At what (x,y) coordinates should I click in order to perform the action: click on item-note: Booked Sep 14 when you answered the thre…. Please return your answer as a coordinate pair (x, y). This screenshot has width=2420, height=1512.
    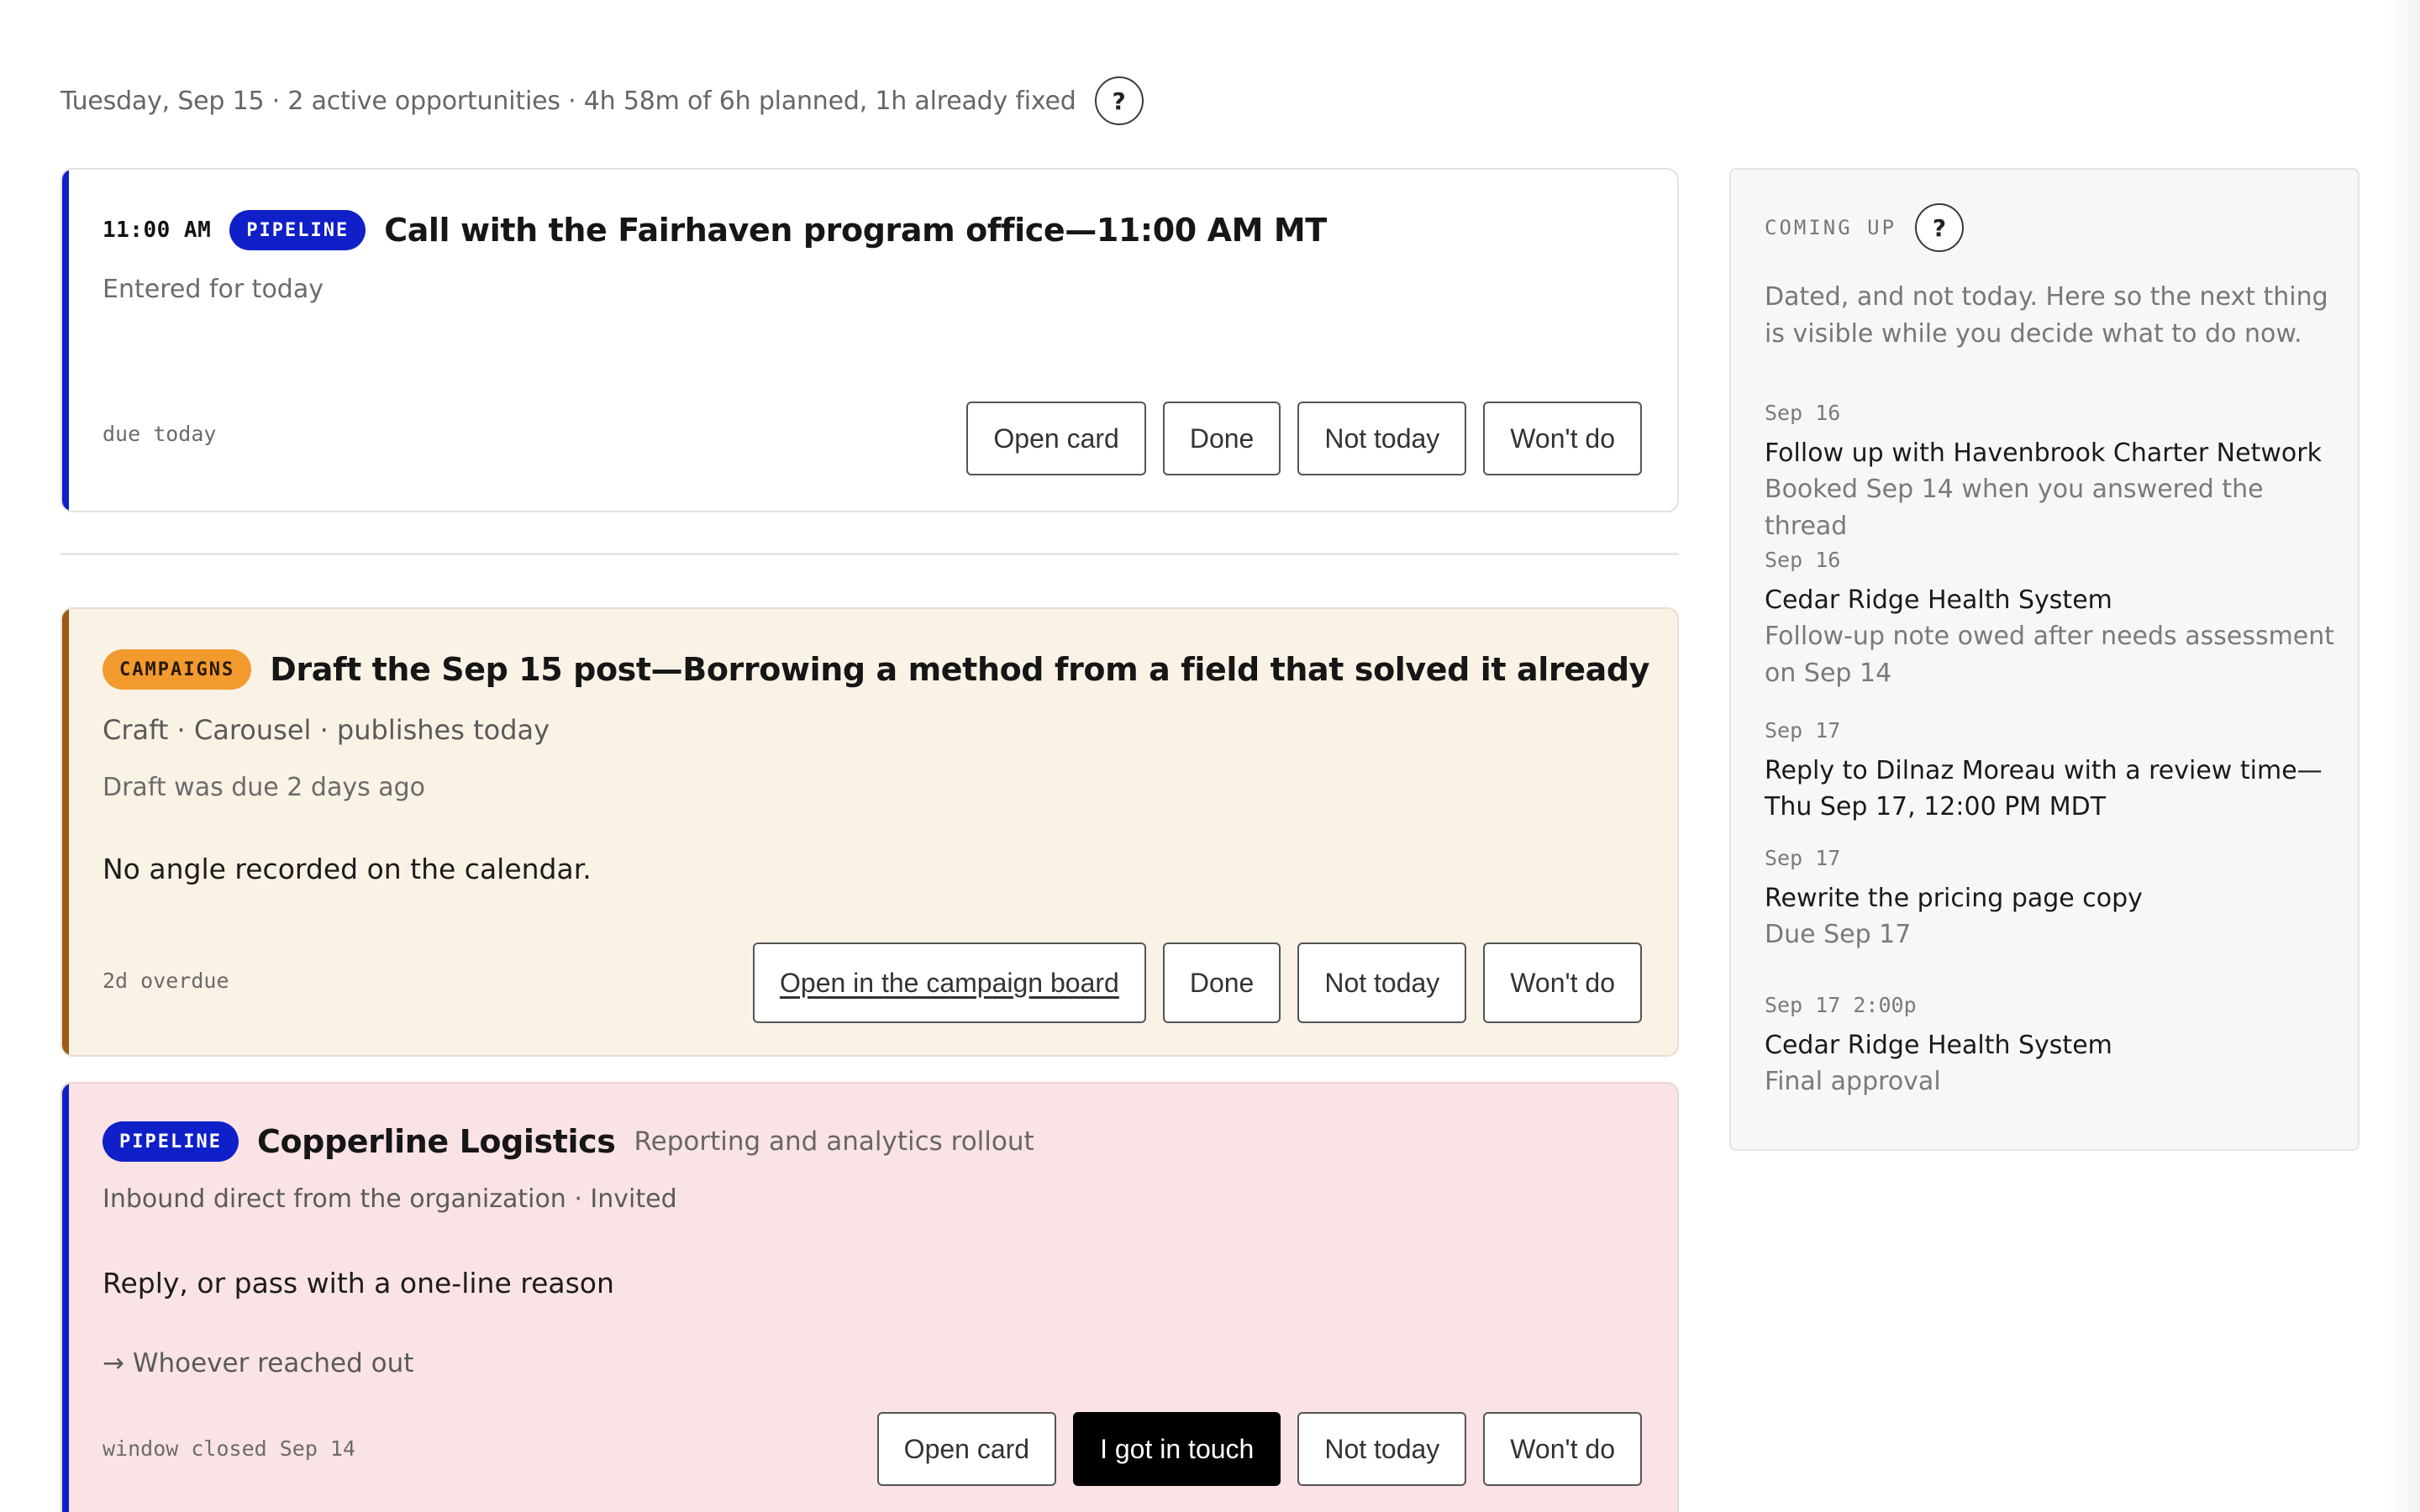
    Looking at the image, I should click on (2014, 508).